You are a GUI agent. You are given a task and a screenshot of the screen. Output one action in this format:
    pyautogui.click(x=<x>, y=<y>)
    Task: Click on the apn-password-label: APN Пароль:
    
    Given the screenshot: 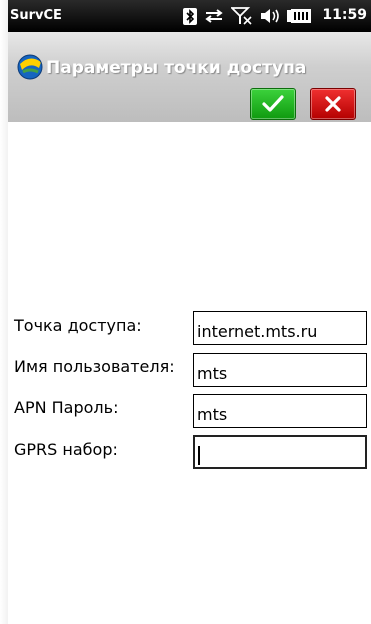 What is the action you would take?
    pyautogui.click(x=66, y=407)
    